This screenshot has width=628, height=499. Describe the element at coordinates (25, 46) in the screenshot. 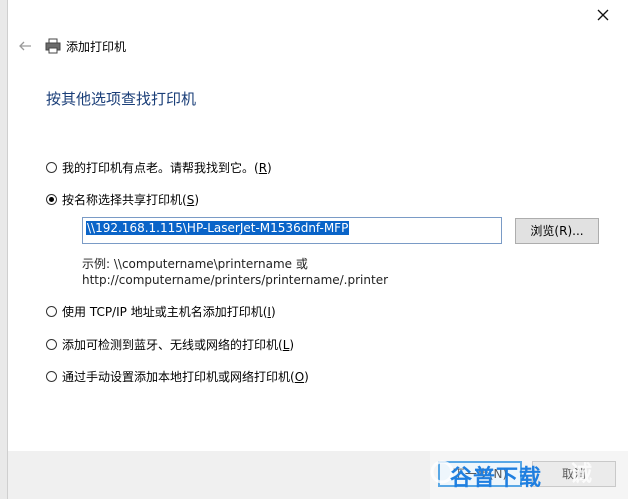

I see `back-arrow-icon` at that location.